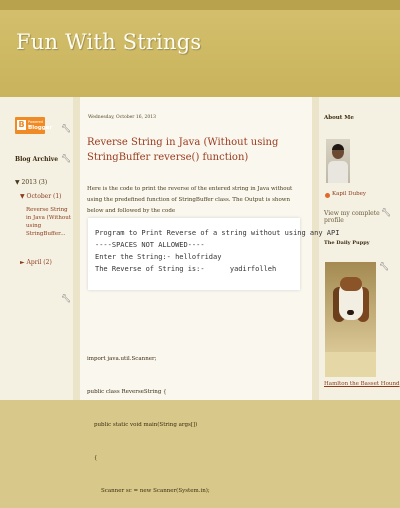  Describe the element at coordinates (350, 364) in the screenshot. I see `puppy-ground` at that location.